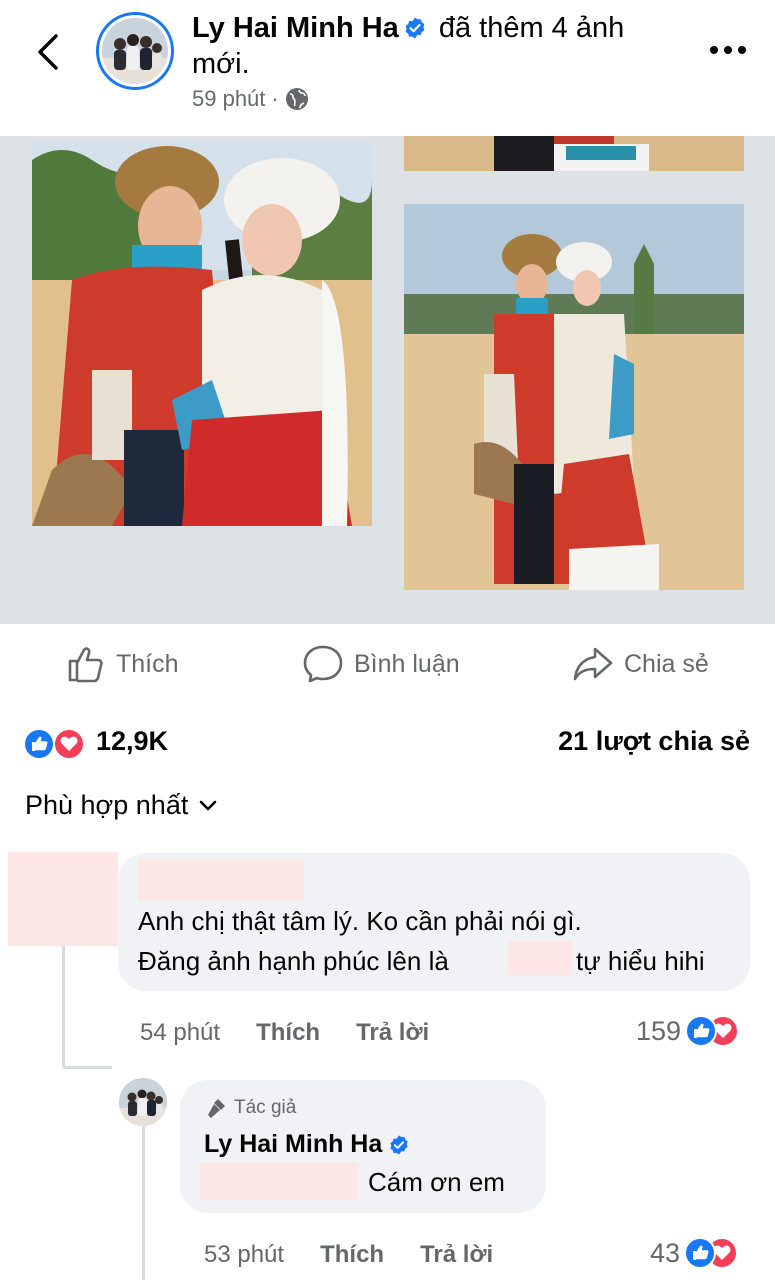 This screenshot has width=775, height=1280. I want to click on reply-text: Cám ơn em, so click(436, 1182).